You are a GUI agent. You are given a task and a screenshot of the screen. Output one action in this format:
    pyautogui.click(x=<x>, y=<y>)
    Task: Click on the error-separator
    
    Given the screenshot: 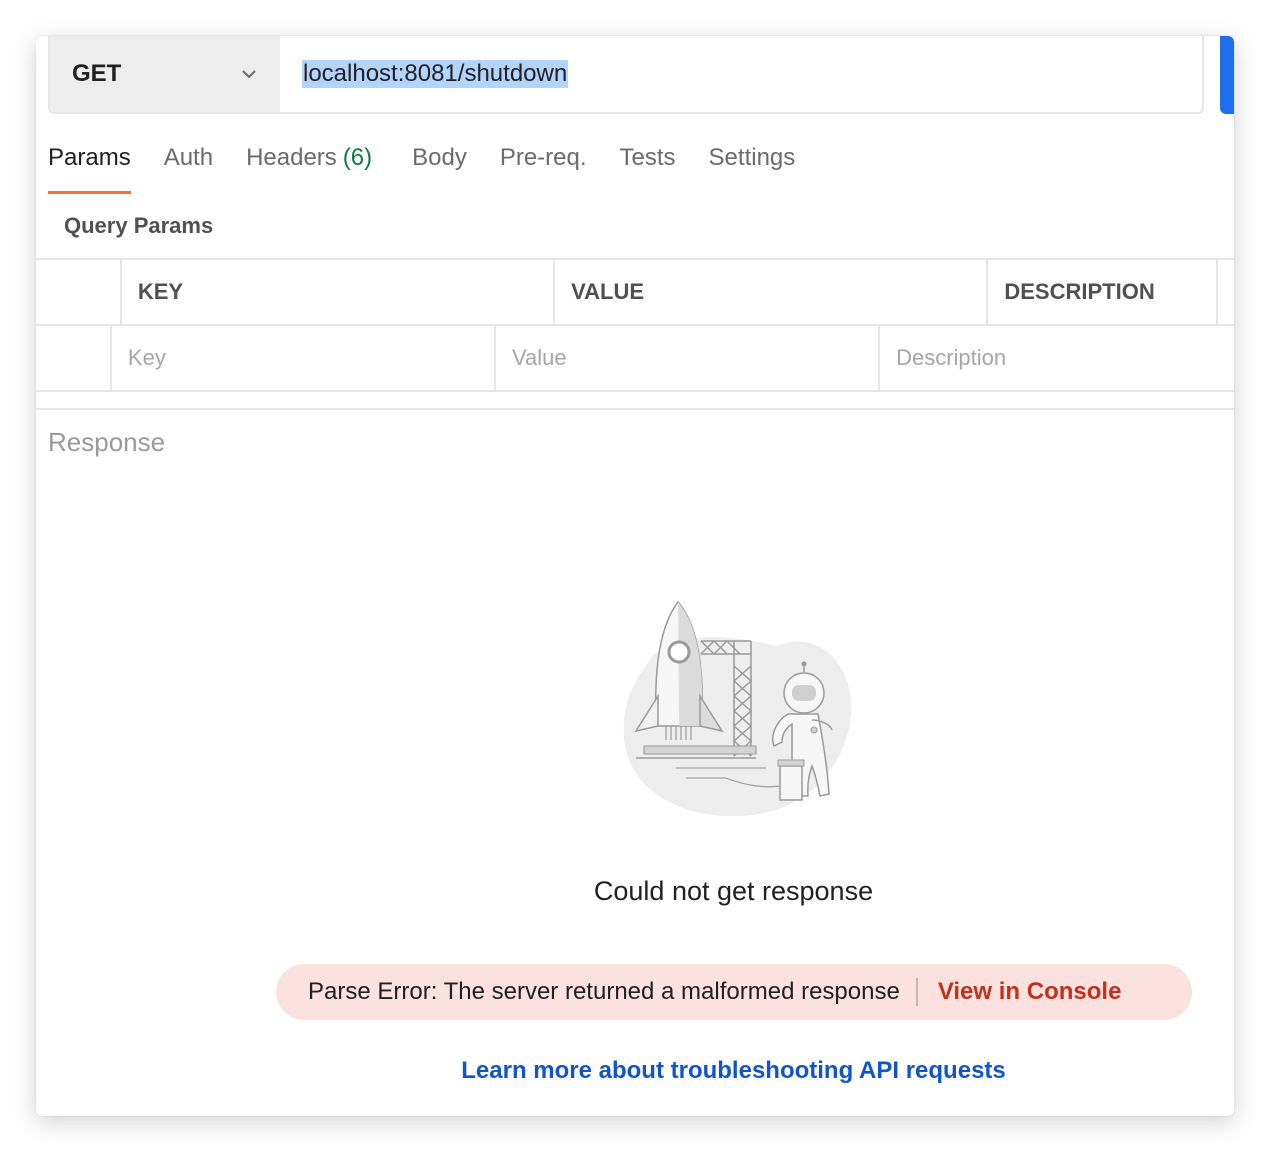 What is the action you would take?
    pyautogui.click(x=916, y=992)
    